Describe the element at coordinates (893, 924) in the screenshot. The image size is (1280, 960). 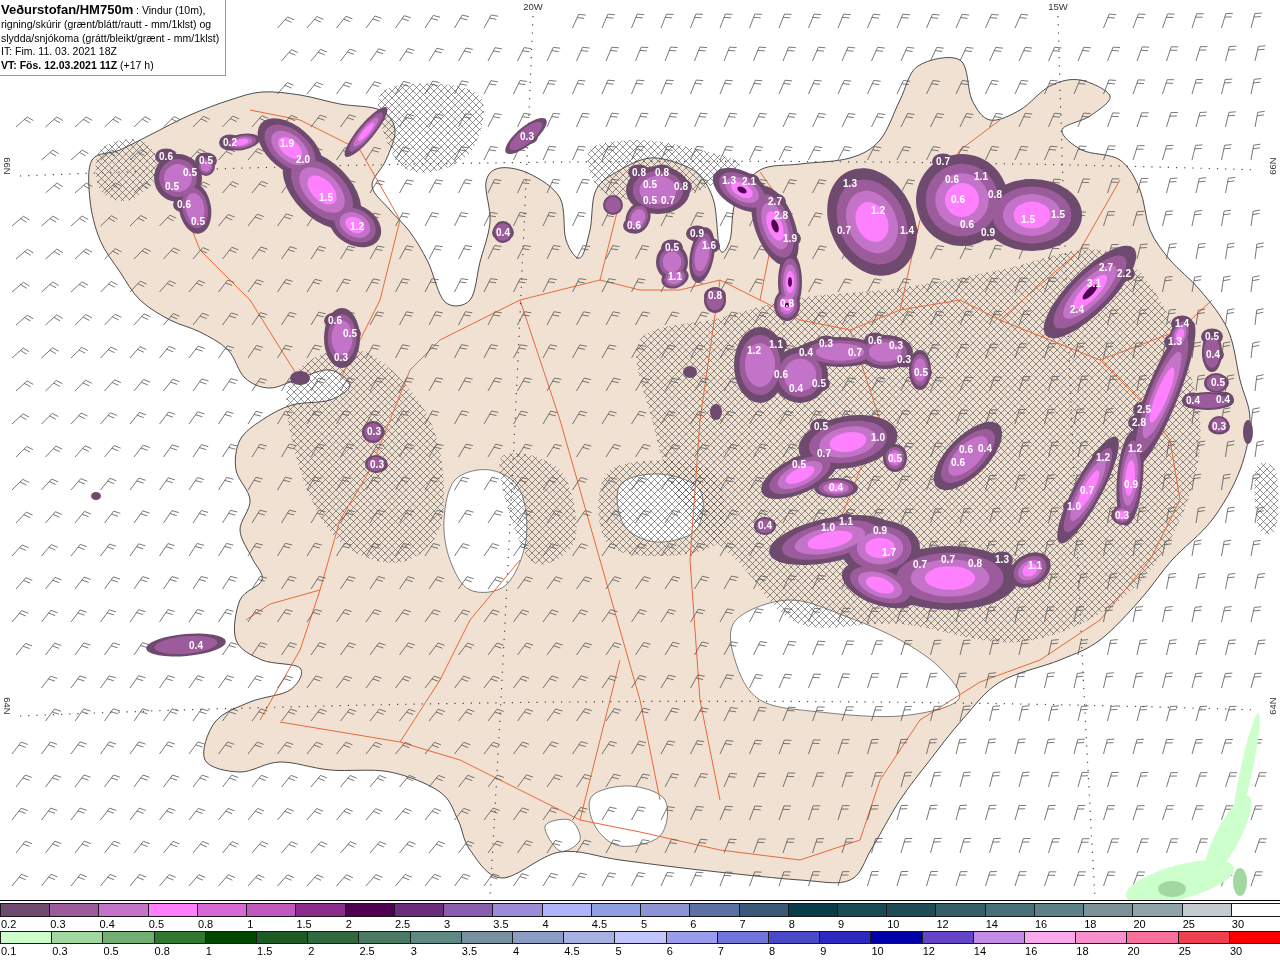
I see `legend-label: 10` at that location.